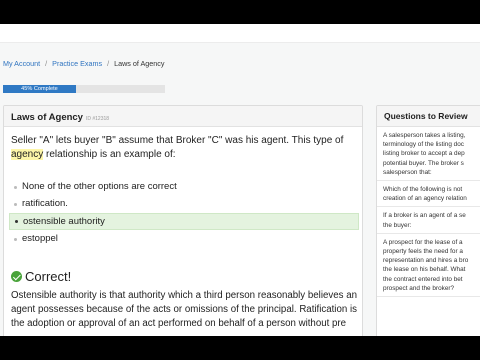 Image resolution: width=480 pixels, height=360 pixels. What do you see at coordinates (48, 277) in the screenshot?
I see `result-text: Correct!` at bounding box center [48, 277].